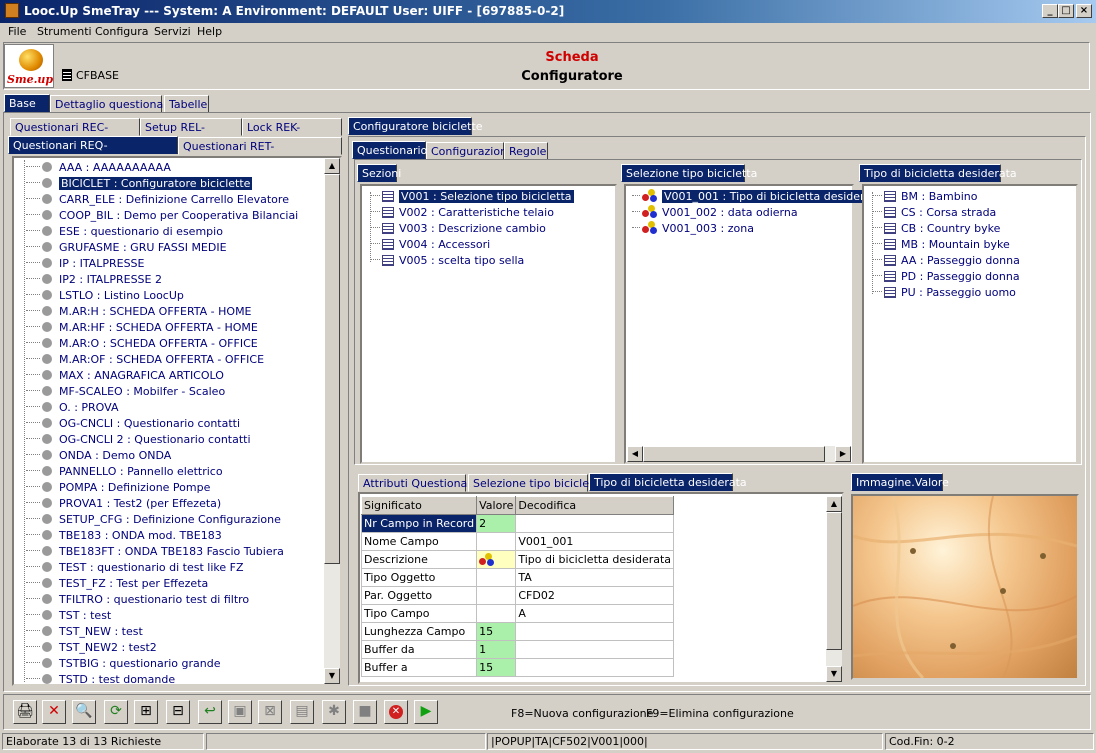 Image resolution: width=1096 pixels, height=753 pixels. I want to click on questionario-item: TBE183 : ONDA mod. TBE183, so click(124, 536).